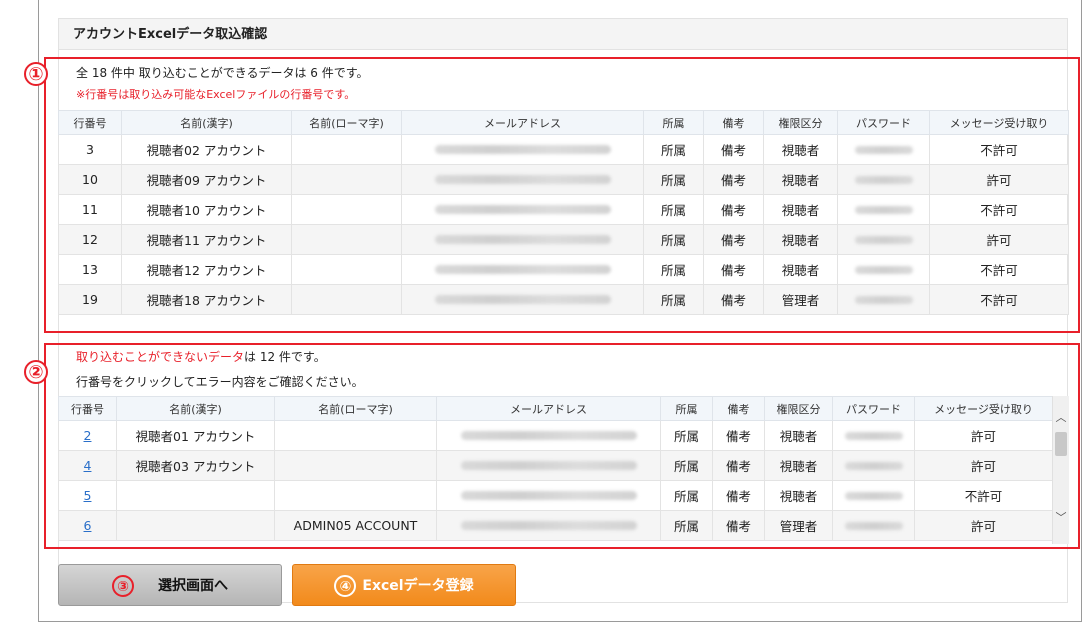 The image size is (1084, 624). I want to click on row-number-cell: 4, so click(87, 465).